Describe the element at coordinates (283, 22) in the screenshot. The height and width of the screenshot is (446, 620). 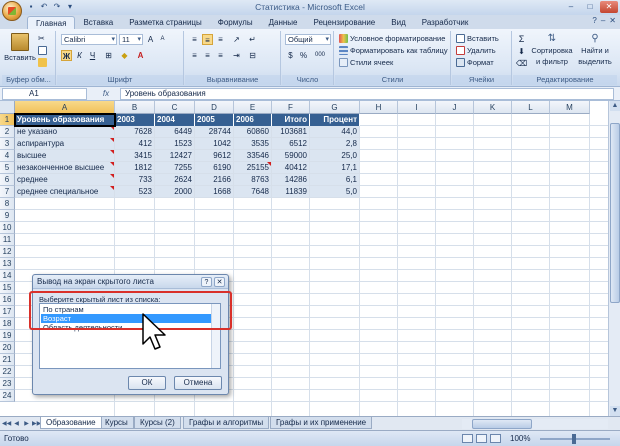
I see `tab-data: Данные` at that location.